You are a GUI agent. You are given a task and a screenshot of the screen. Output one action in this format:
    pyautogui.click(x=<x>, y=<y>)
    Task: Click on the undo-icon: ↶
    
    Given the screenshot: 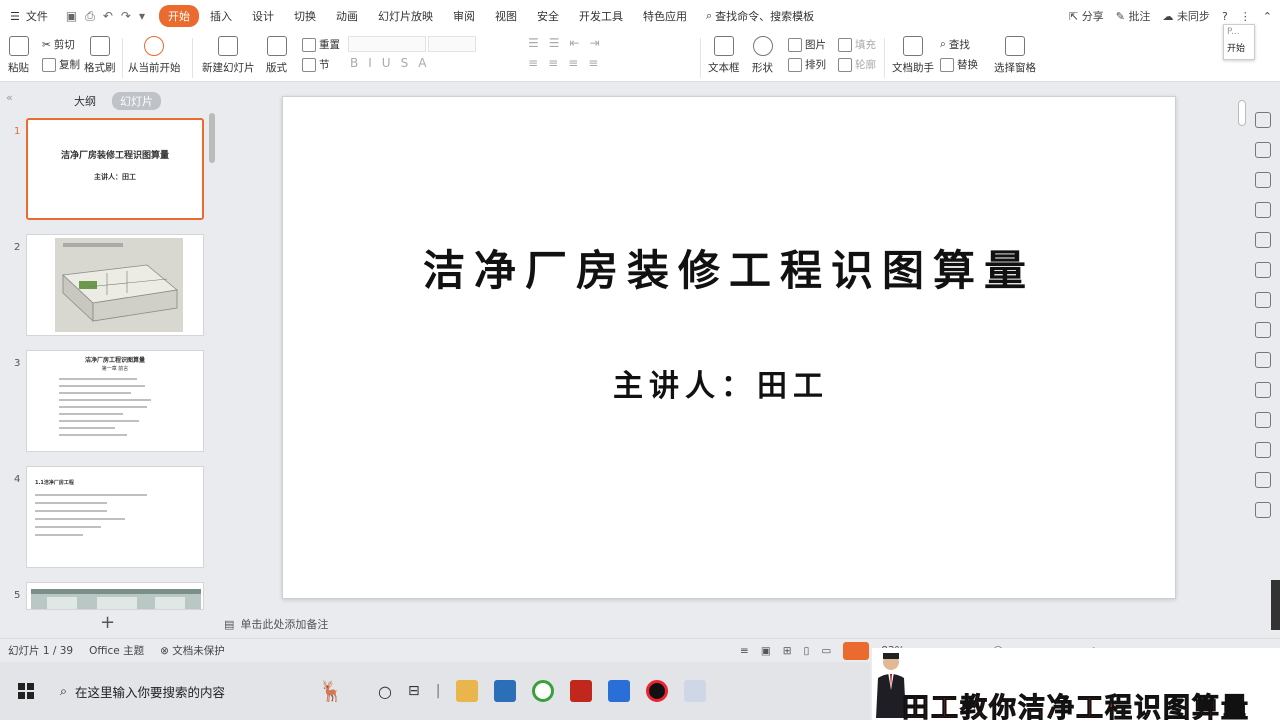 What is the action you would take?
    pyautogui.click(x=108, y=16)
    